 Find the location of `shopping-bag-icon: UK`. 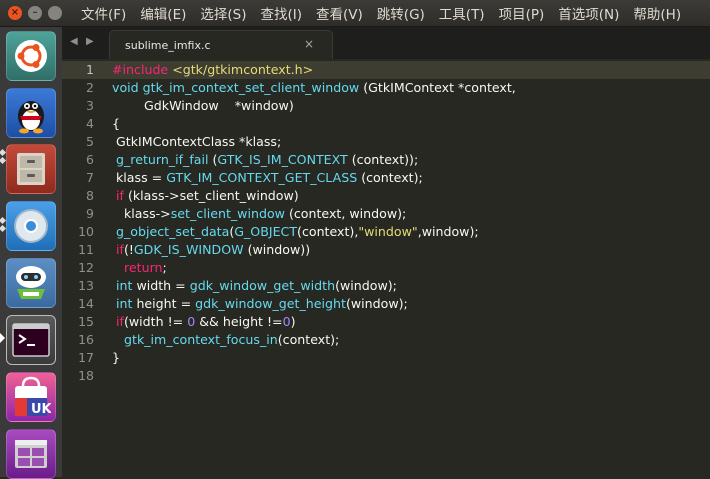

shopping-bag-icon: UK is located at coordinates (33, 396).